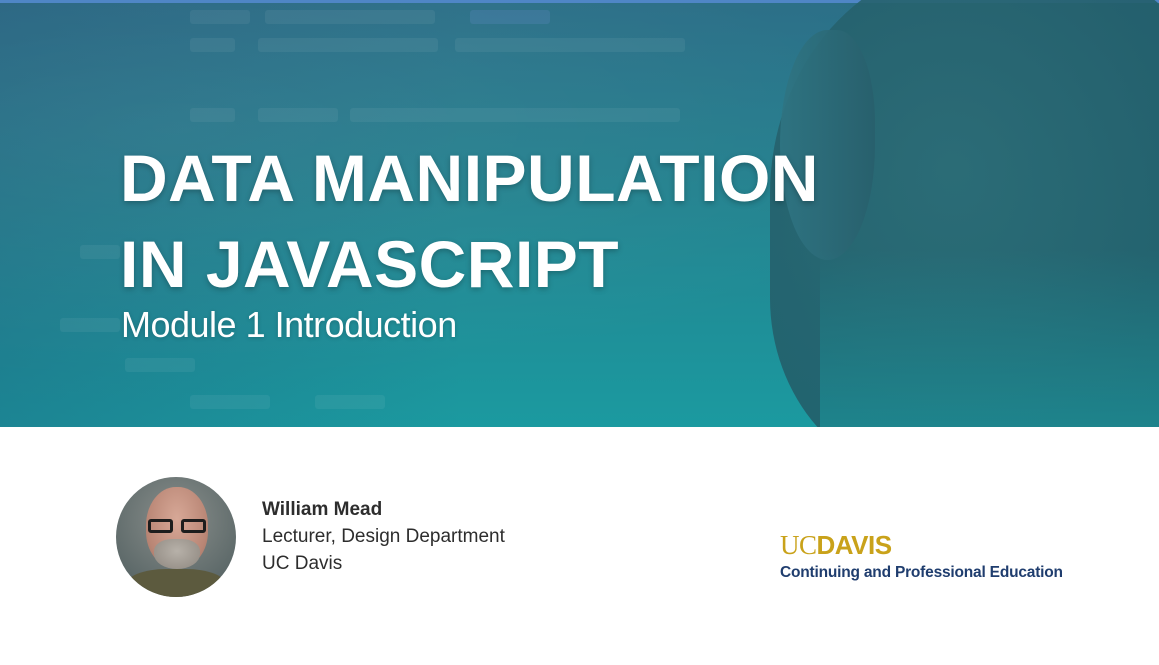 This screenshot has height=665, width=1159. I want to click on presenter-avatar, so click(176, 537).